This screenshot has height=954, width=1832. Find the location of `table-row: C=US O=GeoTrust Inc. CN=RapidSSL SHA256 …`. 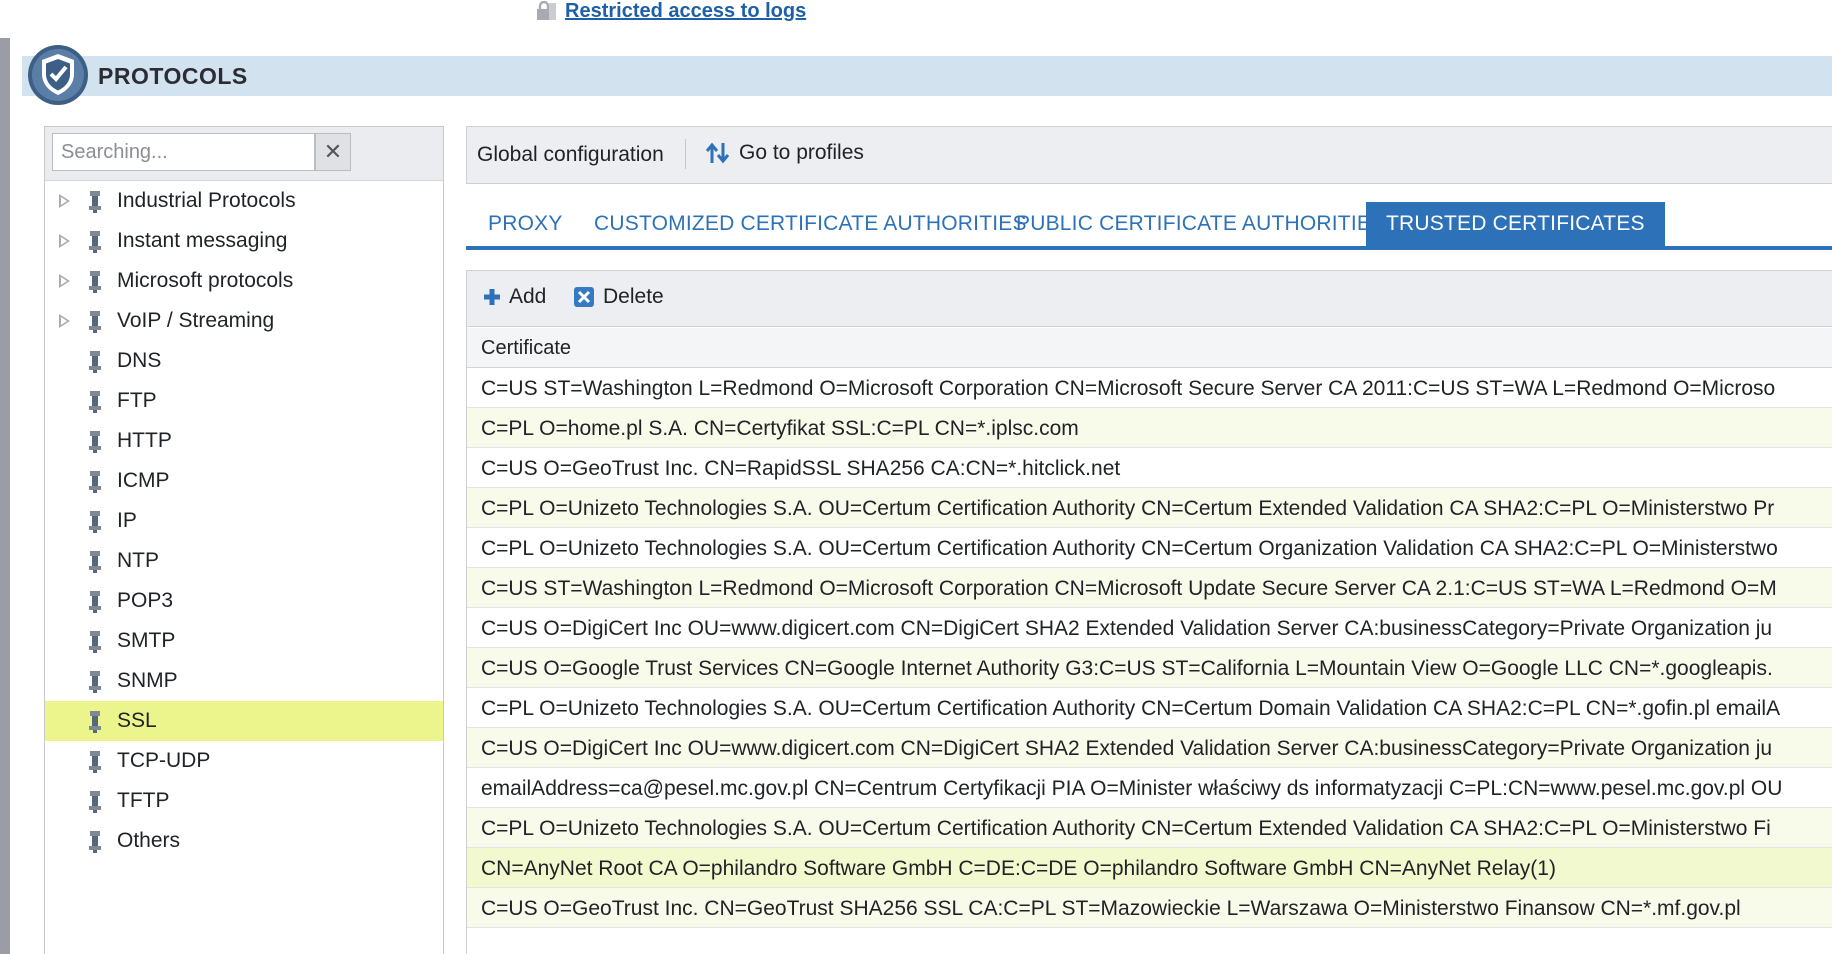

table-row: C=US O=GeoTrust Inc. CN=RapidSSL SHA256 … is located at coordinates (1149, 468).